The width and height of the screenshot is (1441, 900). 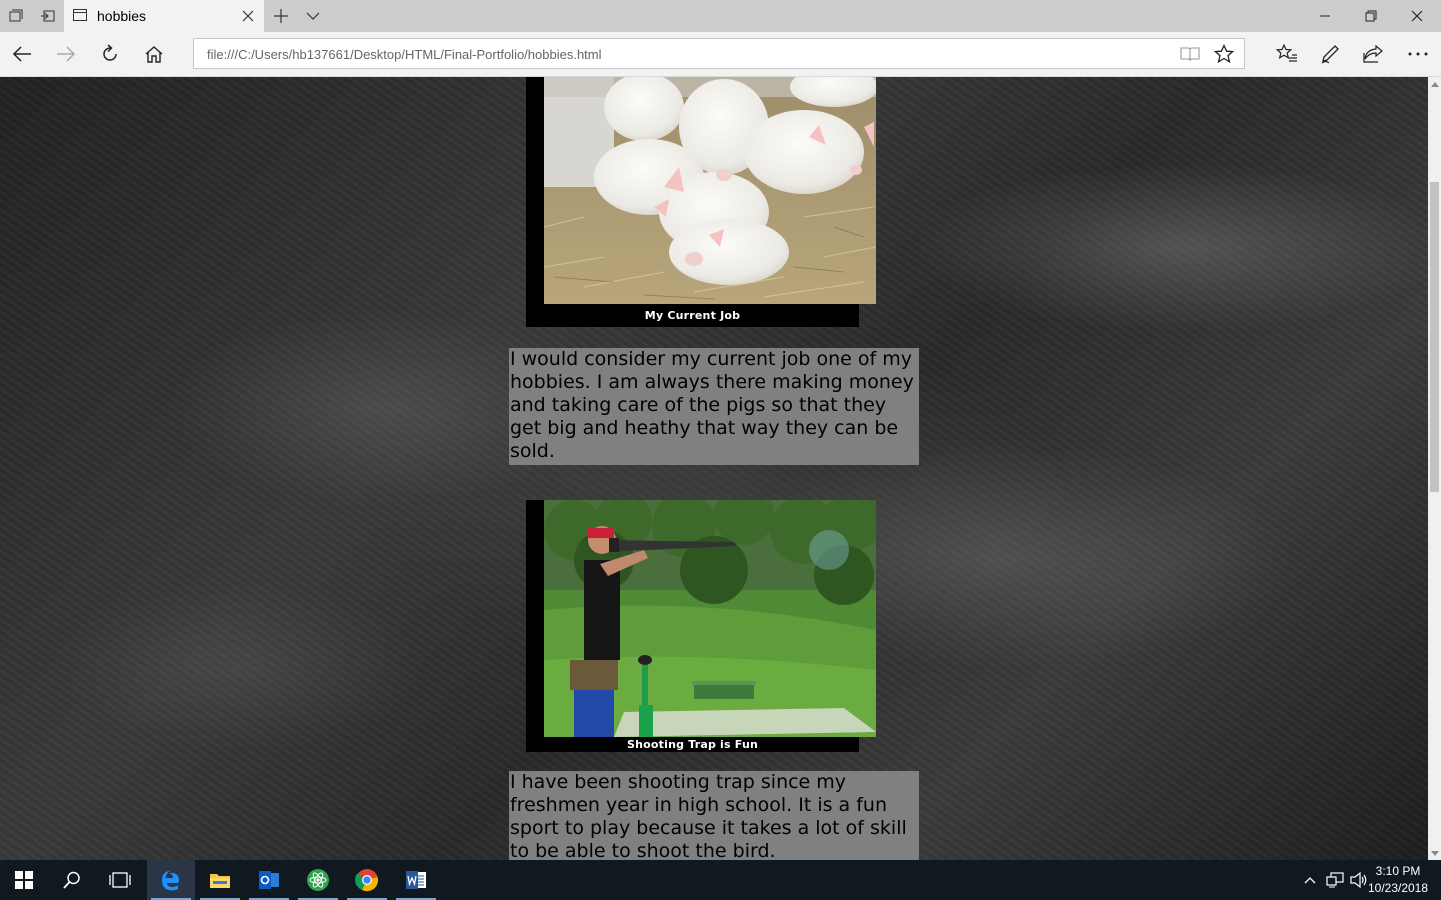 What do you see at coordinates (1373, 54) in the screenshot?
I see `share-icon` at bounding box center [1373, 54].